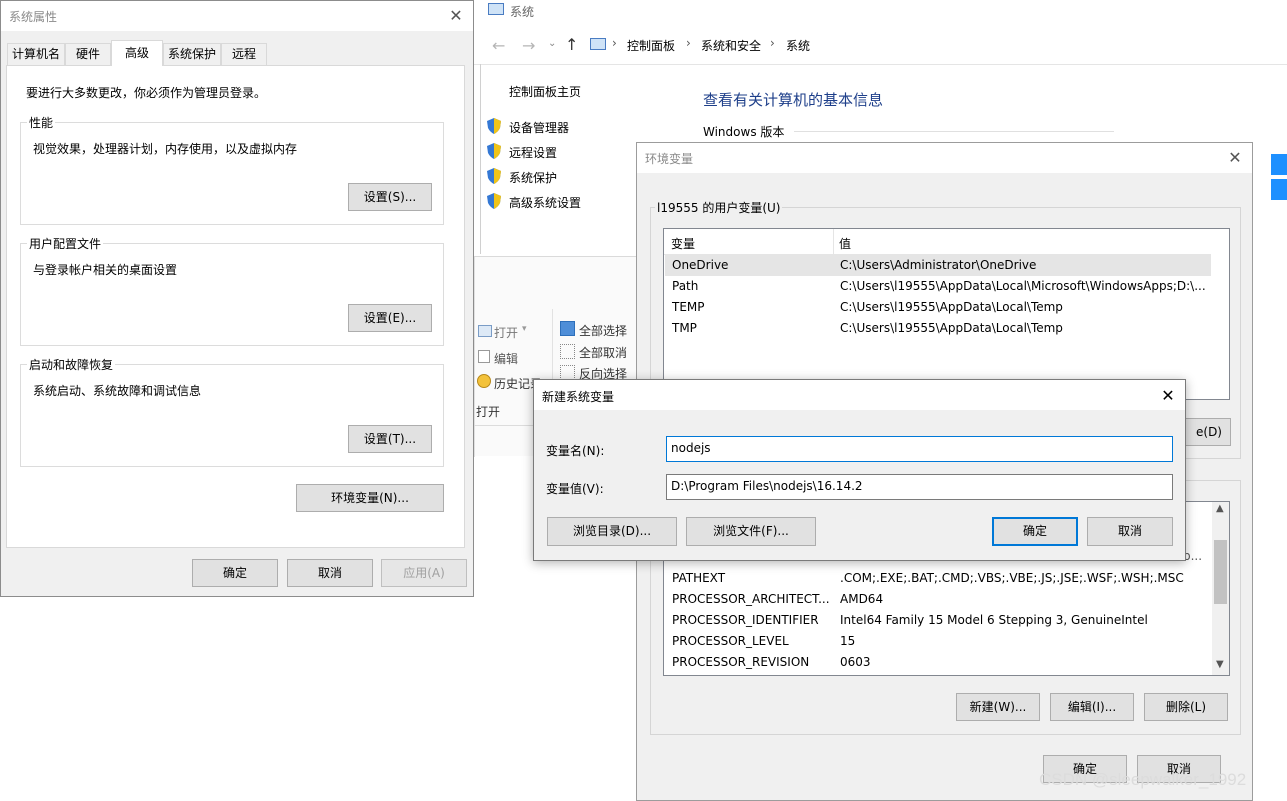  What do you see at coordinates (1130, 531) in the screenshot?
I see `new-var-cancel-button: 取消` at bounding box center [1130, 531].